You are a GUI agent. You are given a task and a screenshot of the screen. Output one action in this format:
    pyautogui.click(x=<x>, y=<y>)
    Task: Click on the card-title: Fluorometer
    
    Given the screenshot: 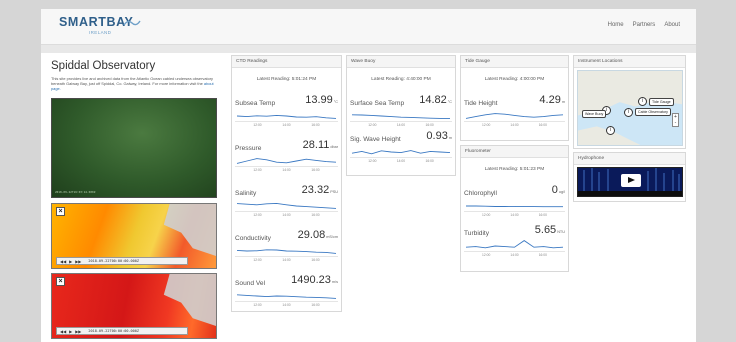 What is the action you would take?
    pyautogui.click(x=514, y=152)
    